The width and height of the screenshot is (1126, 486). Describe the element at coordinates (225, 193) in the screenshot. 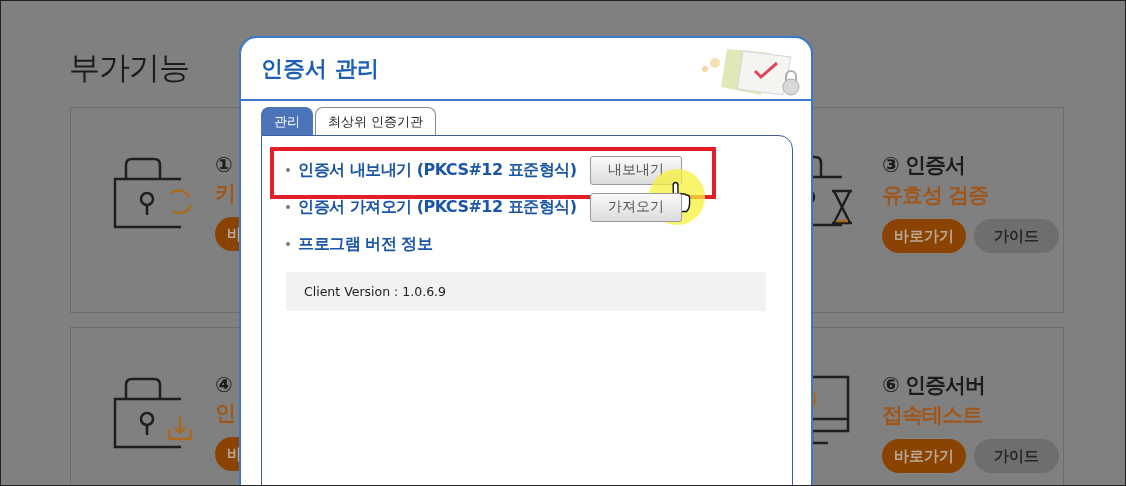

I see `card-subtitle: 키` at that location.